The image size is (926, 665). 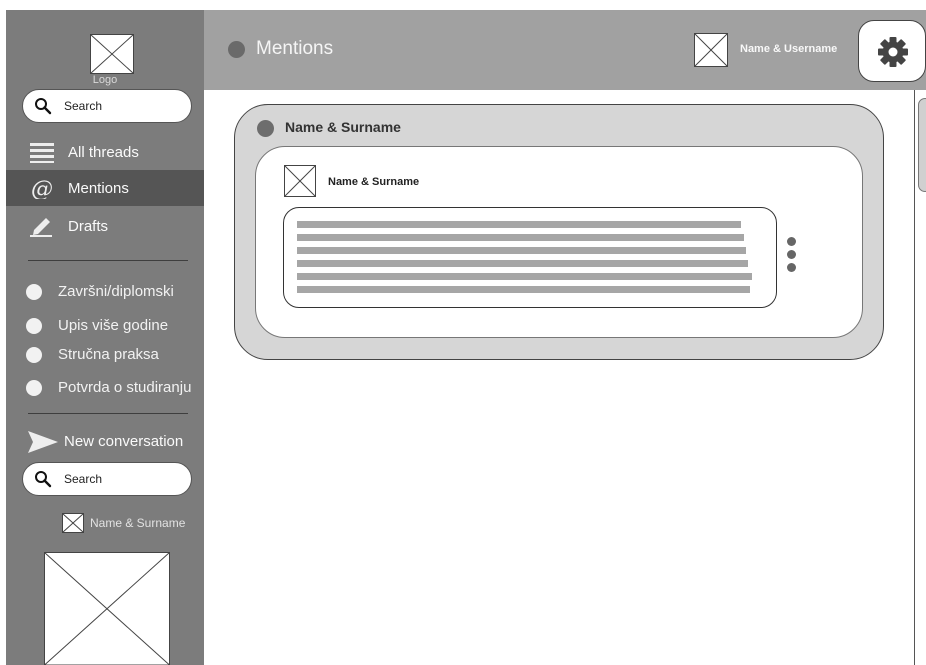 What do you see at coordinates (295, 48) in the screenshot?
I see `page-title: Mentions` at bounding box center [295, 48].